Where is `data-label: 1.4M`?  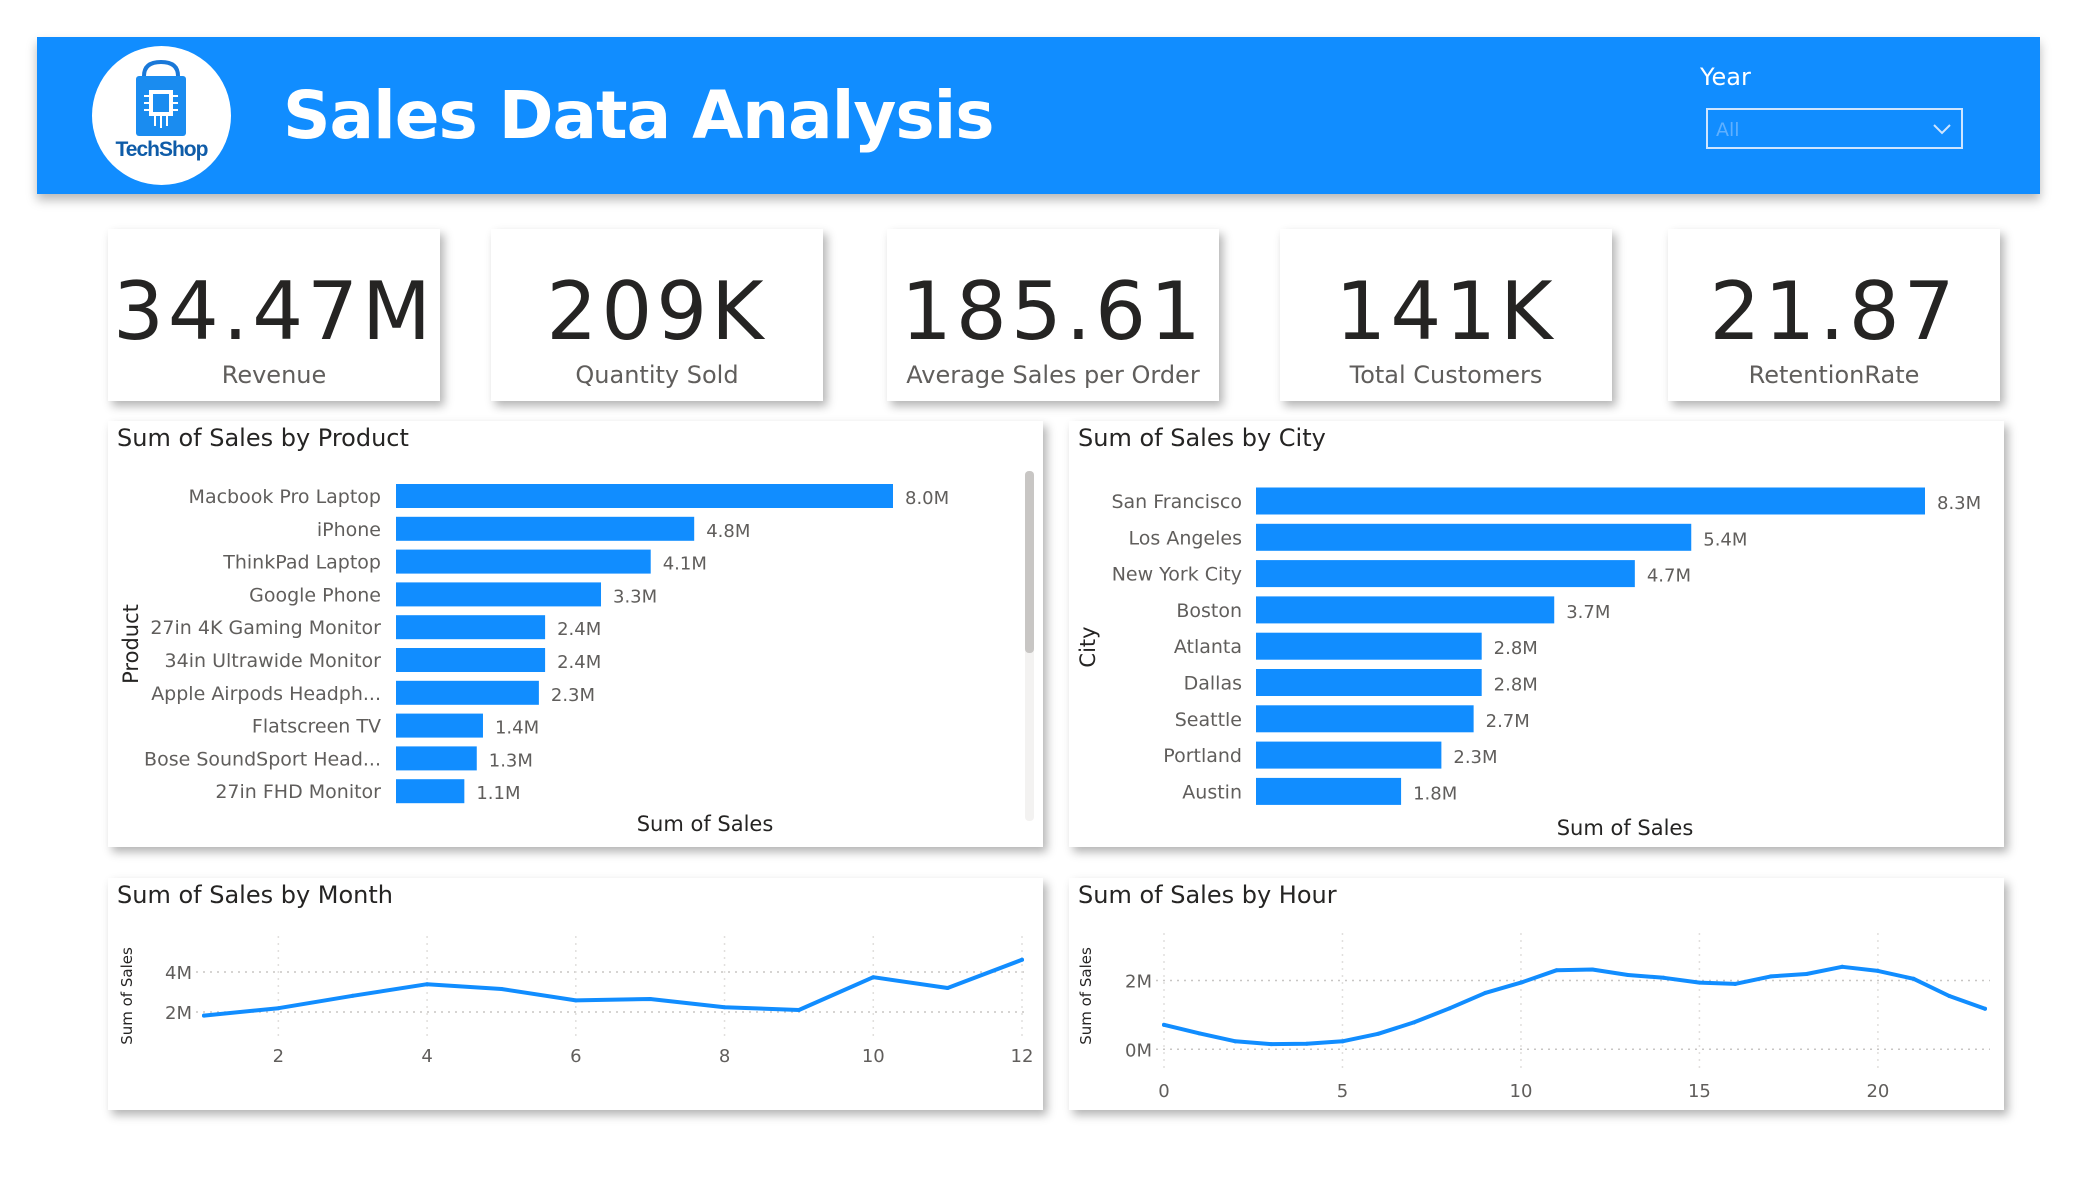
data-label: 1.4M is located at coordinates (517, 728).